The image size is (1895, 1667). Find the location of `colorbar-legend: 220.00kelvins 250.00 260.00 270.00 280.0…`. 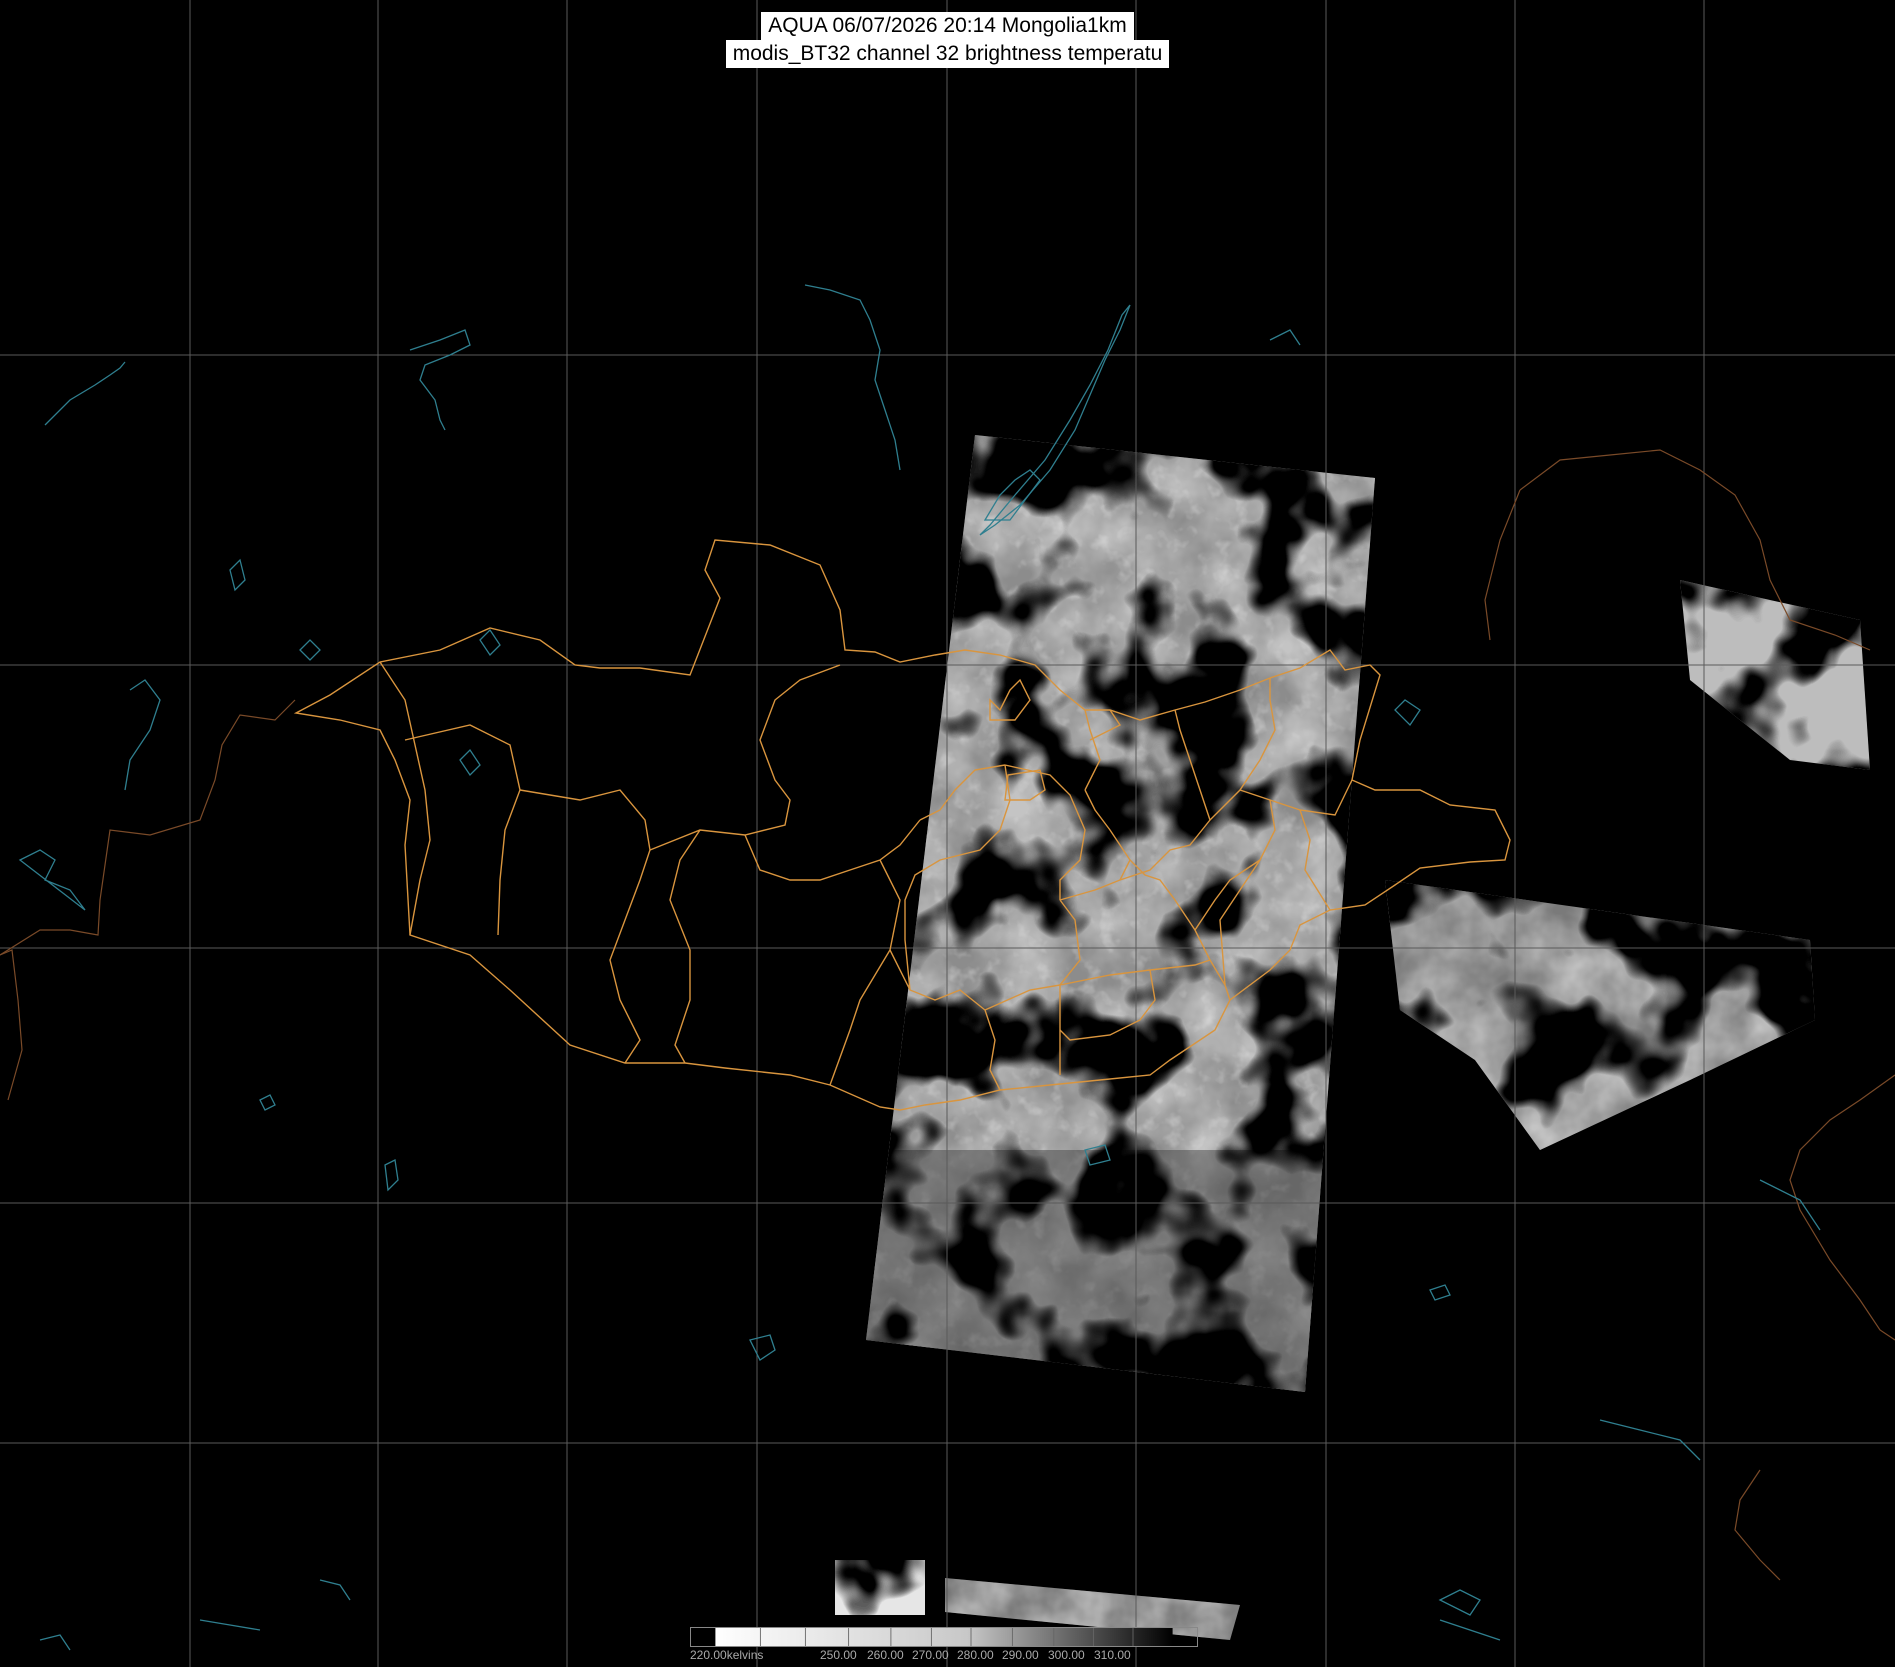

colorbar-legend: 220.00kelvins 250.00 260.00 270.00 280.0… is located at coordinates (944, 1647).